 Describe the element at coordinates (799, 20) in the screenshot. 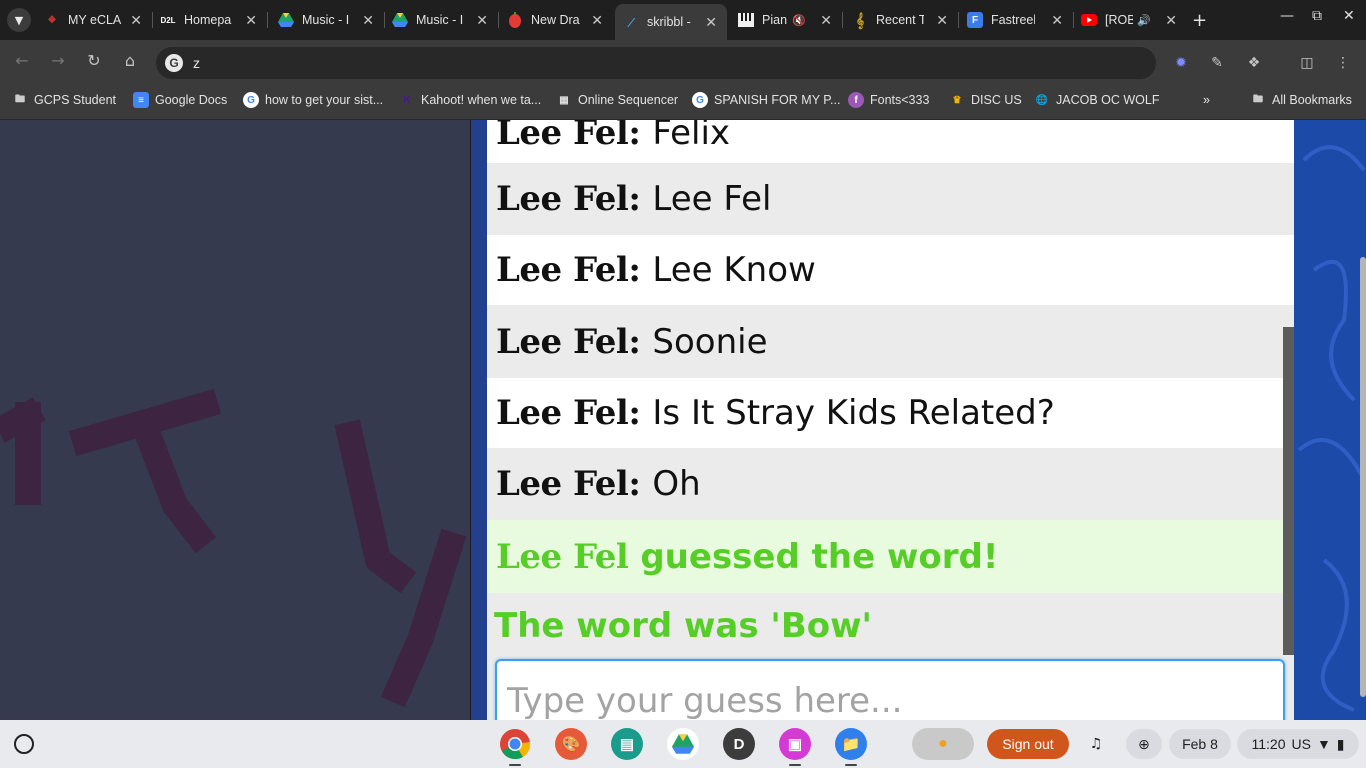

I see `muted-speaker-icon: 🔇` at that location.